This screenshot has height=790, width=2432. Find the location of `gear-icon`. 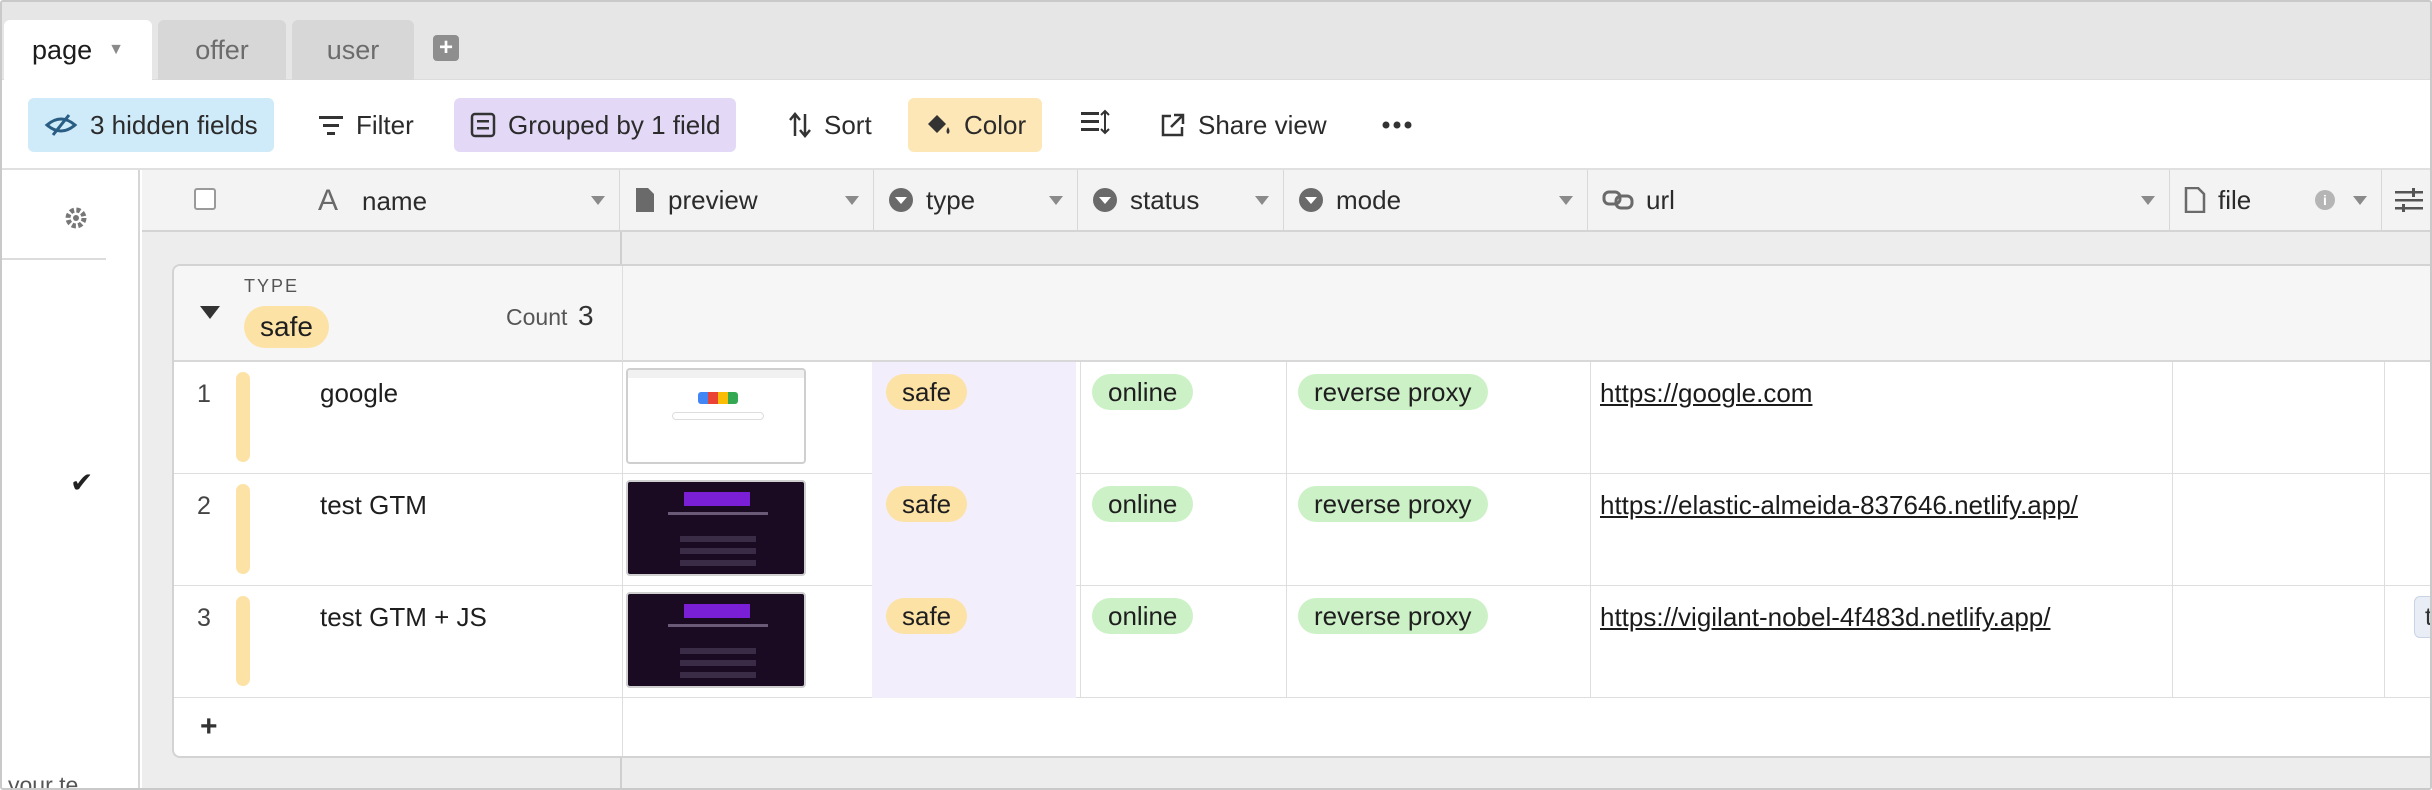

gear-icon is located at coordinates (76, 220).